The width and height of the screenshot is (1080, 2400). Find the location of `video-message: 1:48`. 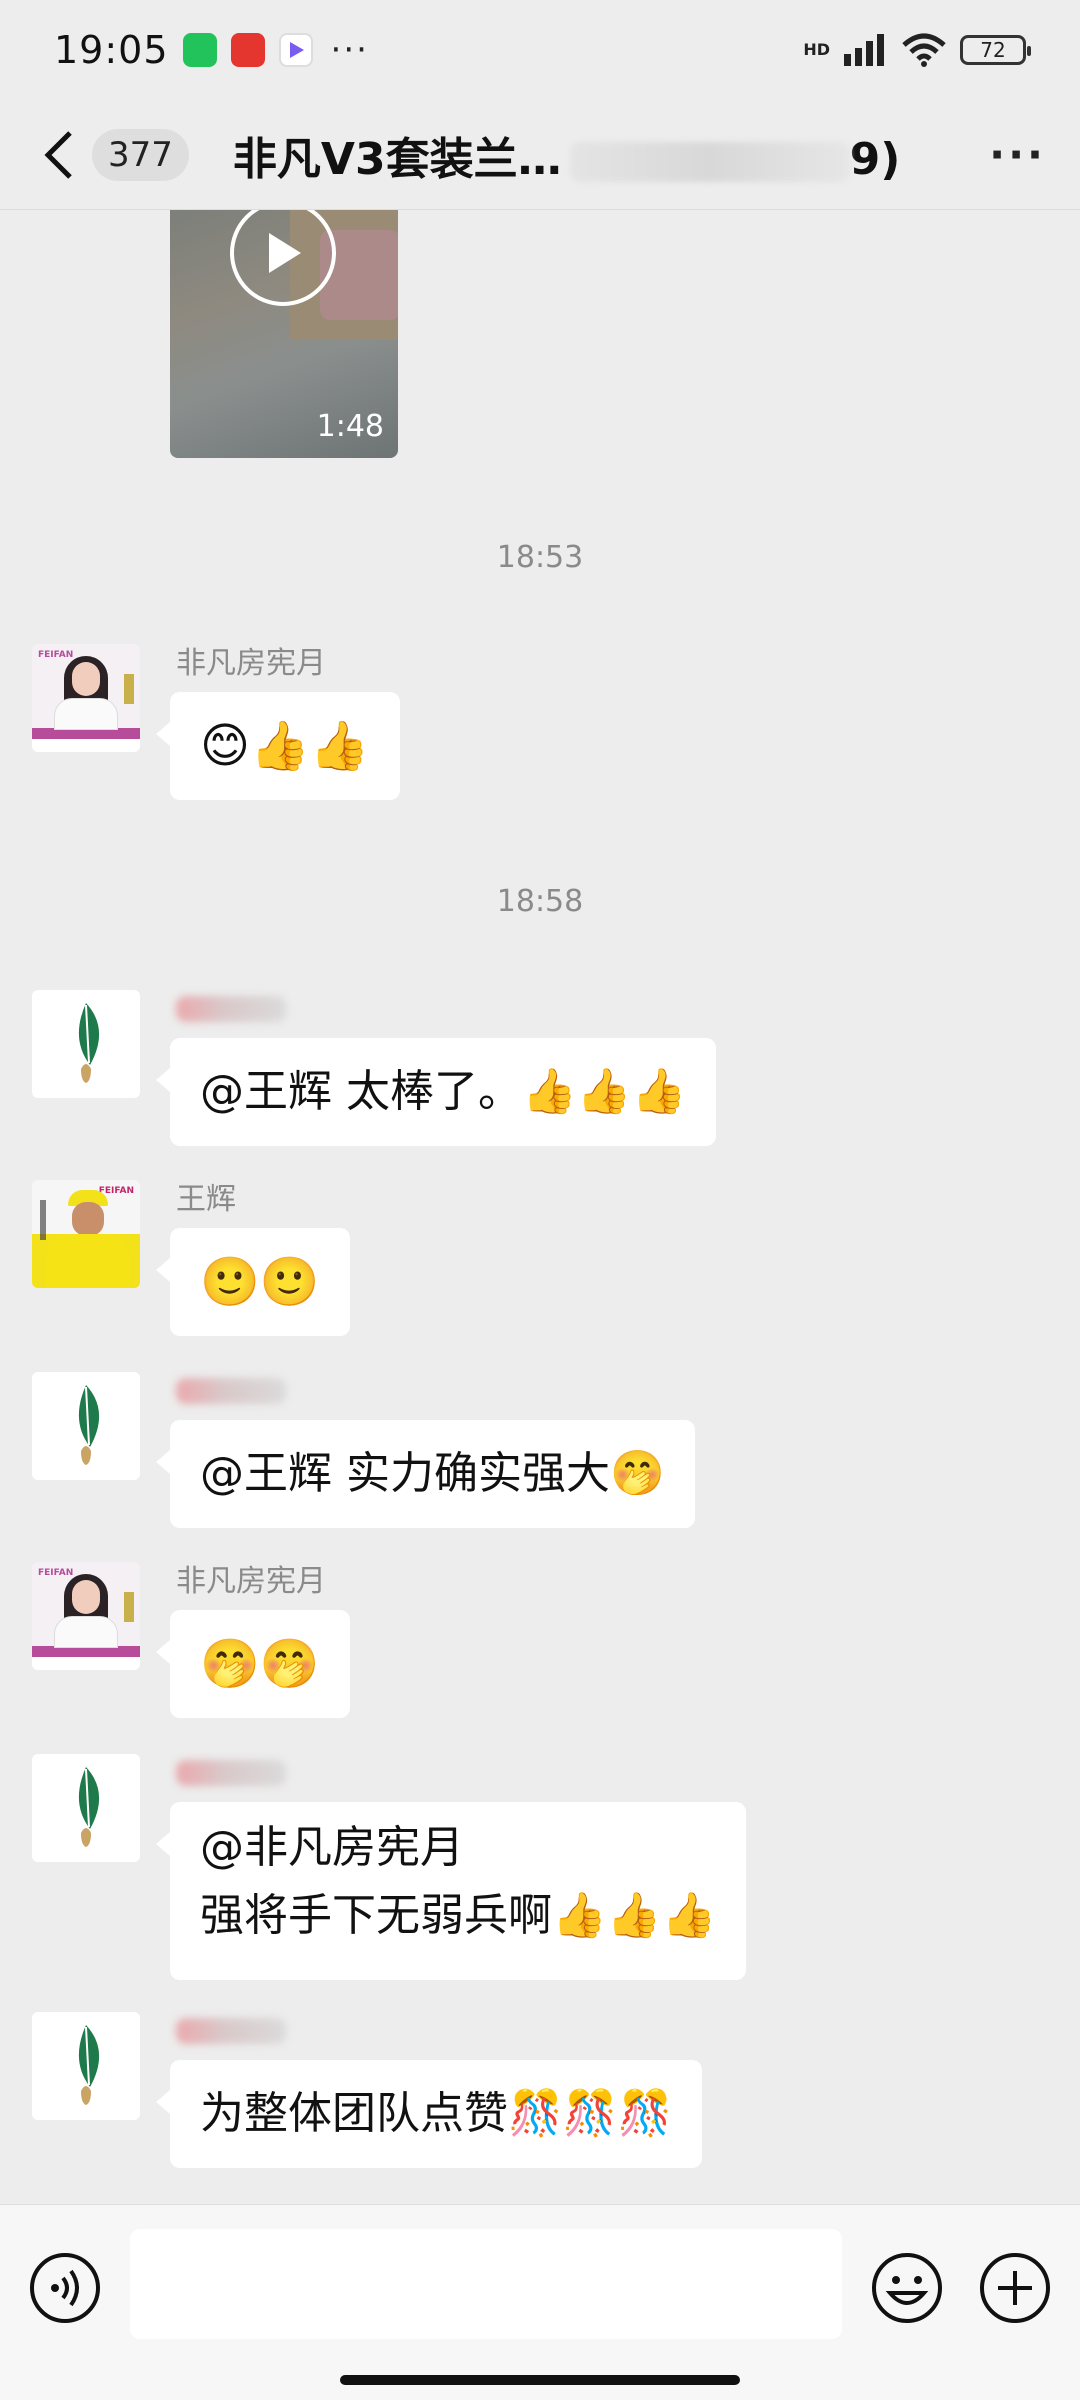

video-message: 1:48 is located at coordinates (284, 334).